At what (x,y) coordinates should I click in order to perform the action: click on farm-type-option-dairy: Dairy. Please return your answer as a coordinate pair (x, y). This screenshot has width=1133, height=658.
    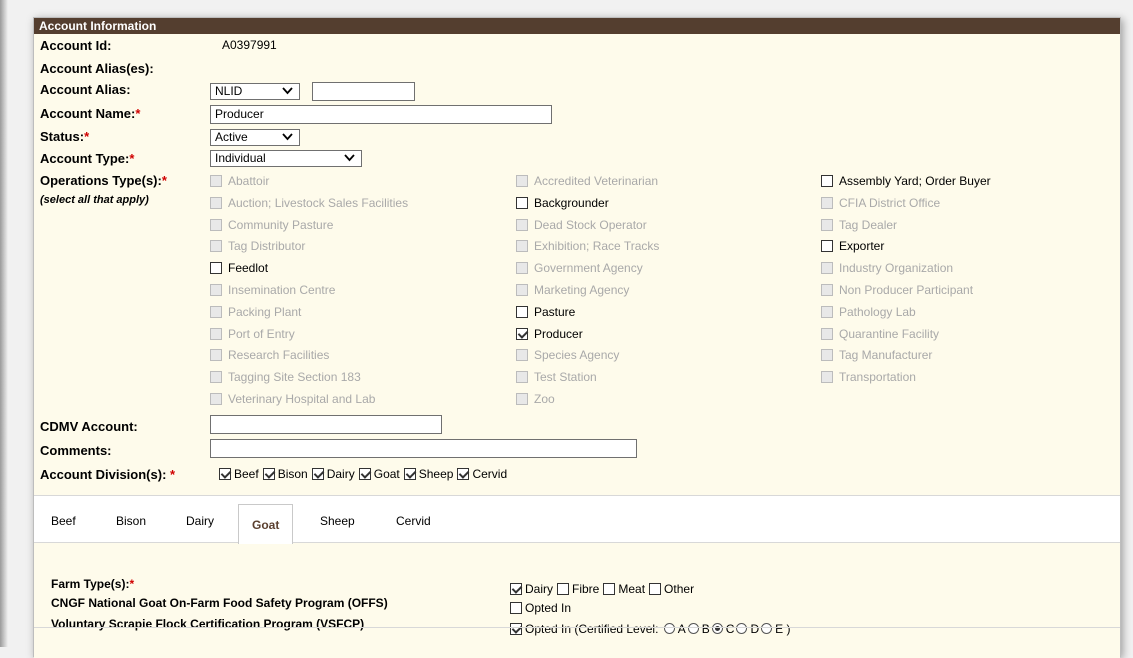
    Looking at the image, I should click on (531, 589).